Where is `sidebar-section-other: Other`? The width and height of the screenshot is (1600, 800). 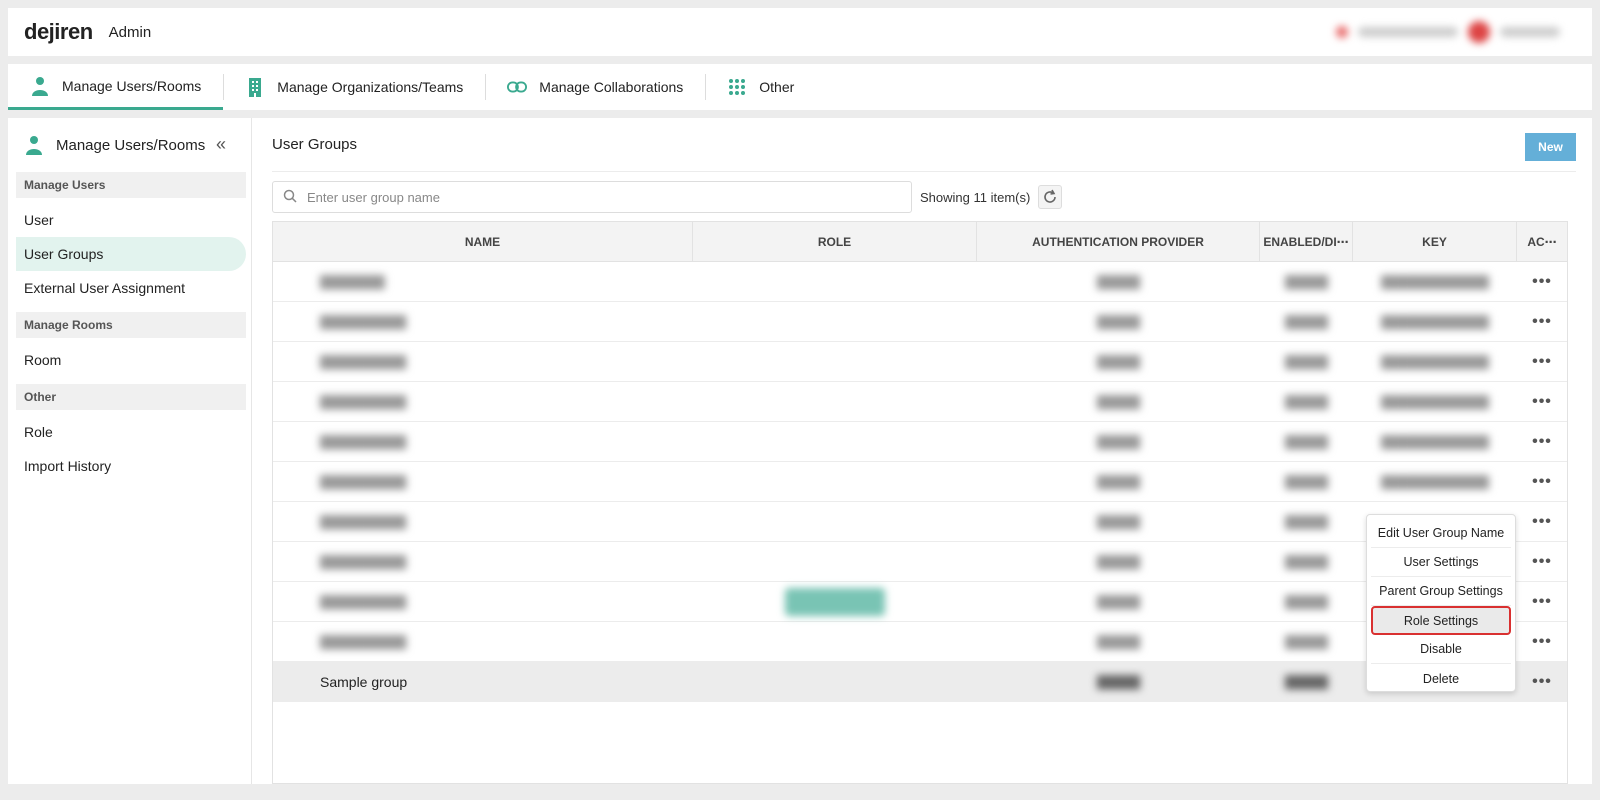 sidebar-section-other: Other is located at coordinates (131, 397).